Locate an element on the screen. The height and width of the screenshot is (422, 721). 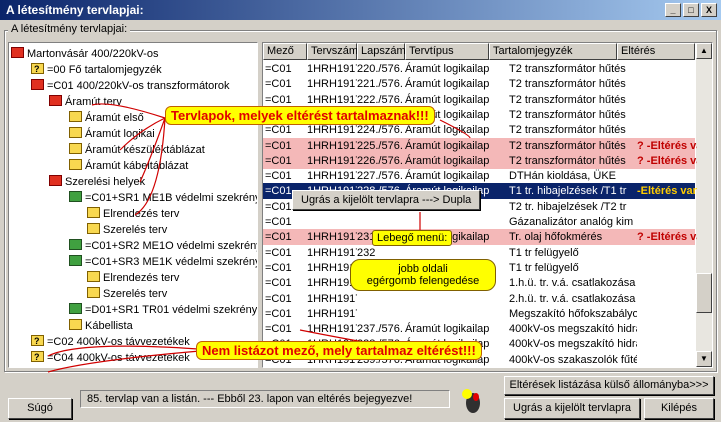
cell-elteres: ? -Eltérés van! is located at coordinates (667, 145).